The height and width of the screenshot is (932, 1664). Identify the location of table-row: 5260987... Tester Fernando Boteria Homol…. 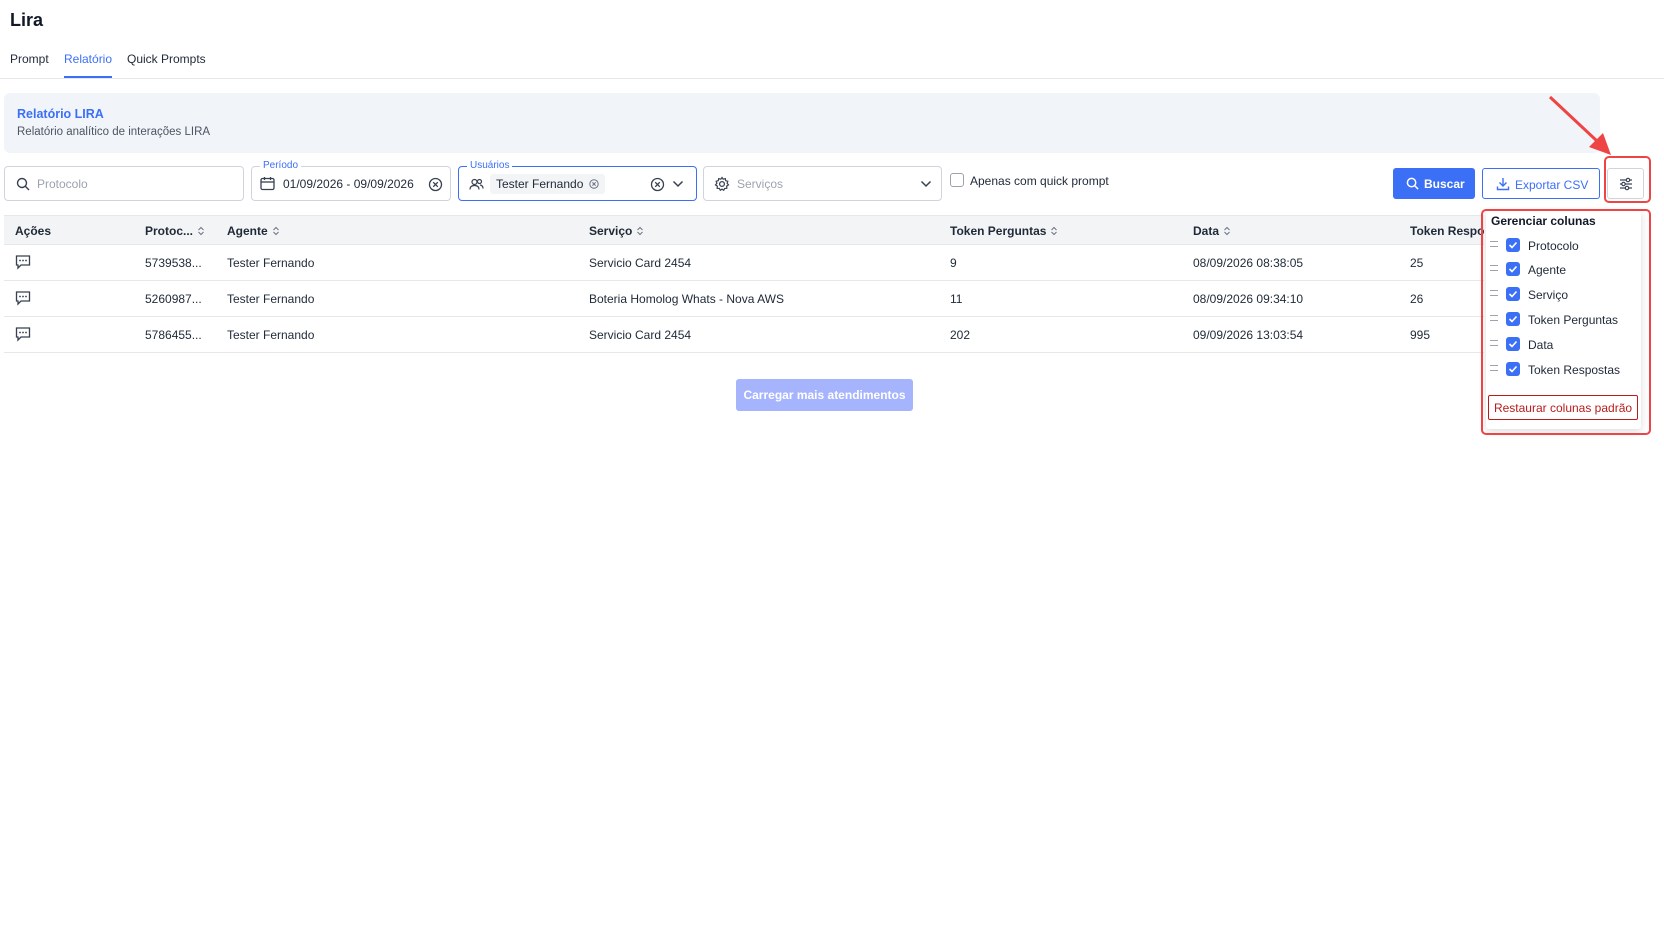
(744, 299).